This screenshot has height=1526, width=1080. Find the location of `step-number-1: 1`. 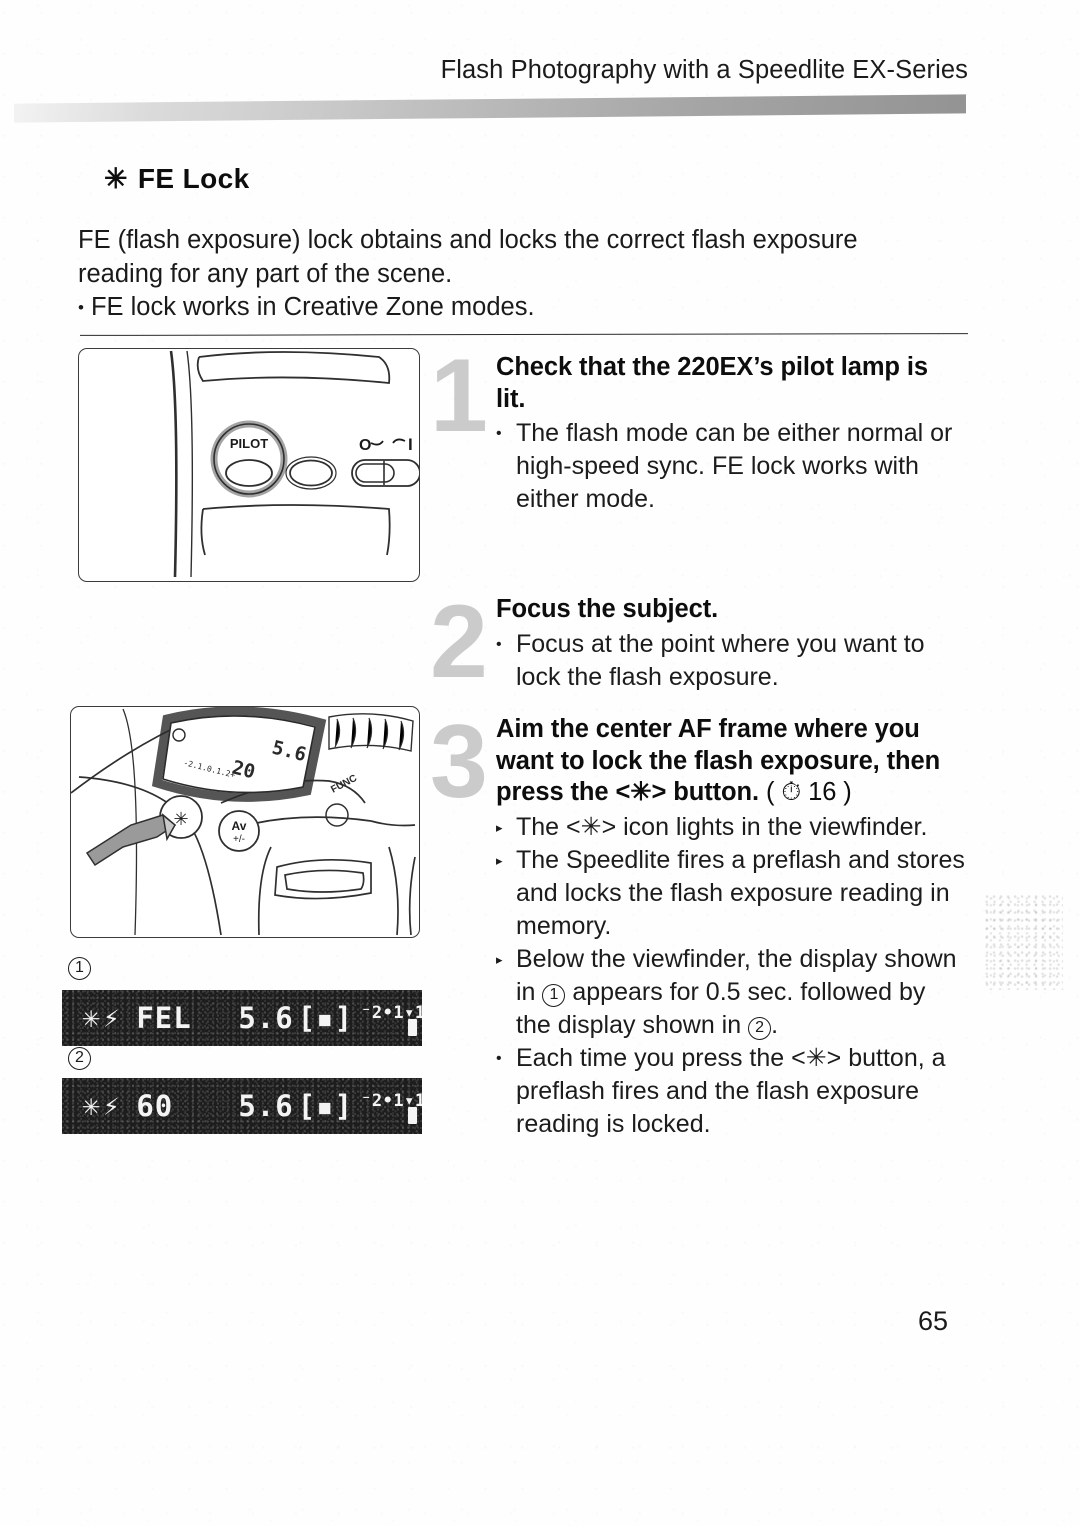

step-number-1: 1 is located at coordinates (459, 396).